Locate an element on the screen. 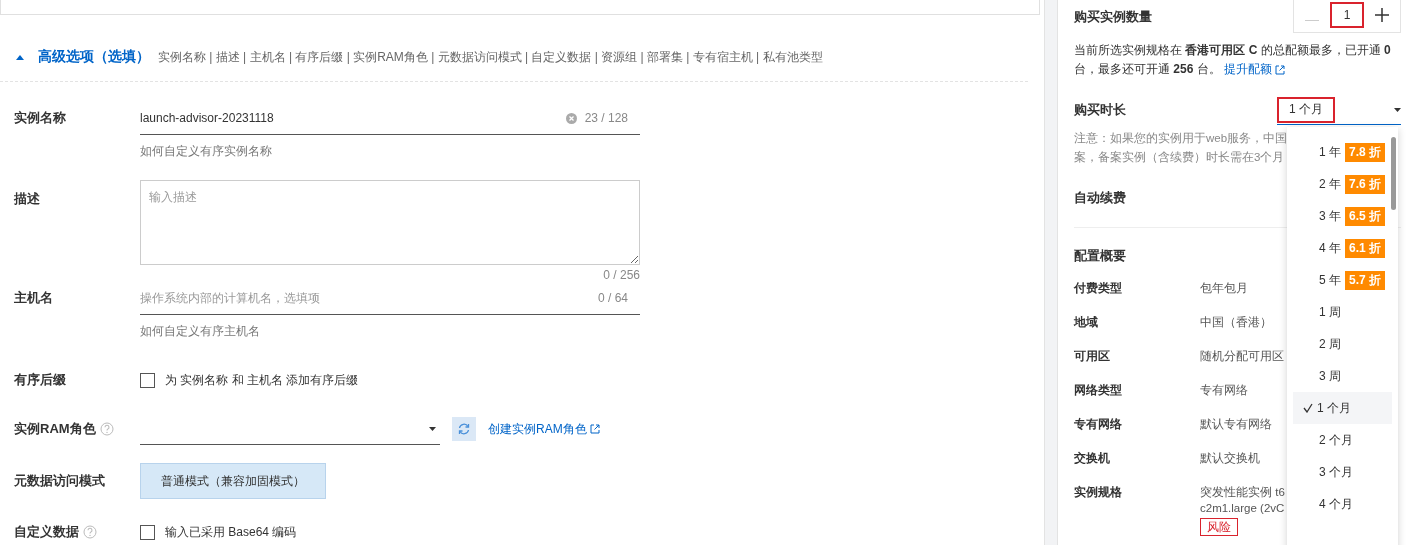 The height and width of the screenshot is (545, 1417). checkbox-label: 输入已采用 Base64 编码 is located at coordinates (231, 532).